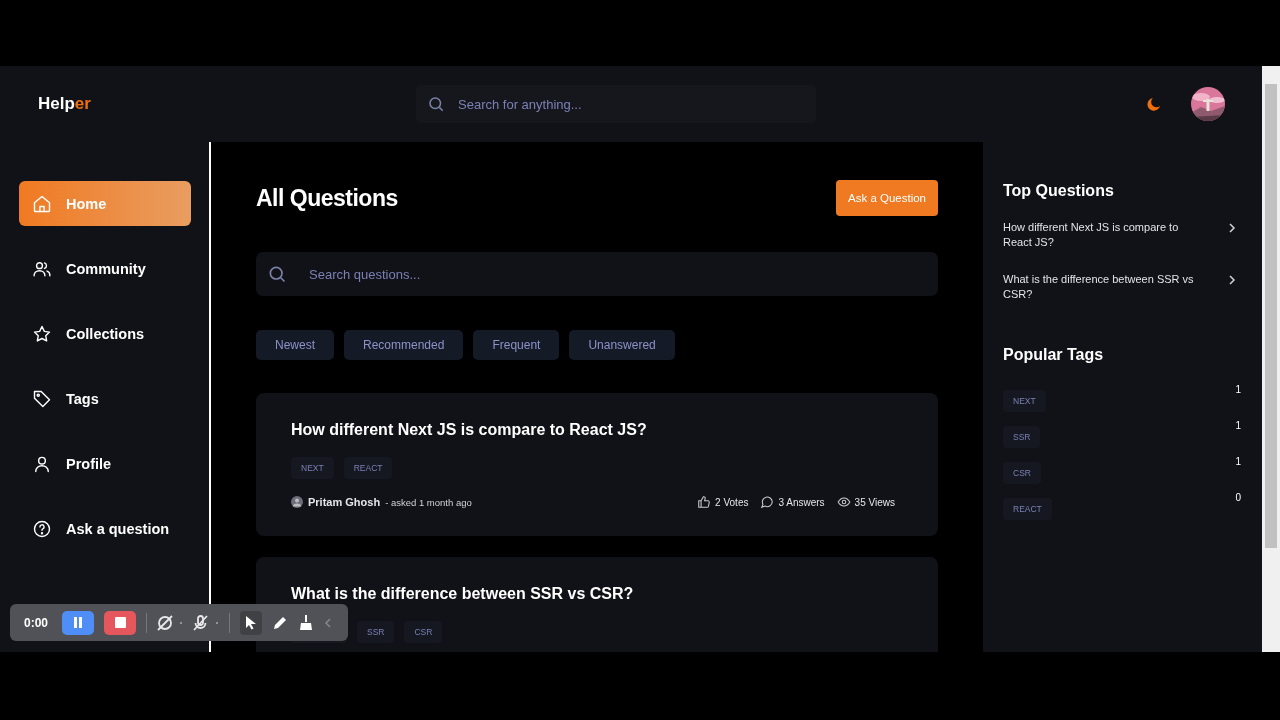 Image resolution: width=1280 pixels, height=720 pixels. I want to click on views-count: 35 Views, so click(874, 502).